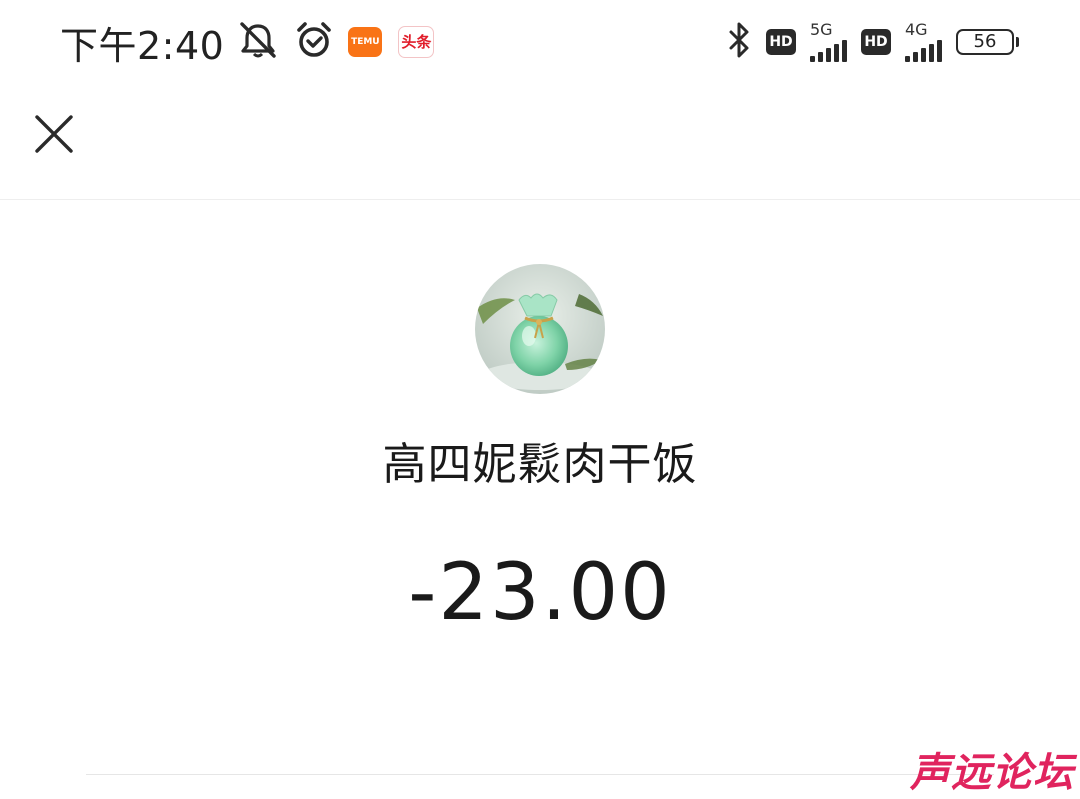  I want to click on battery-icon: 56, so click(987, 42).